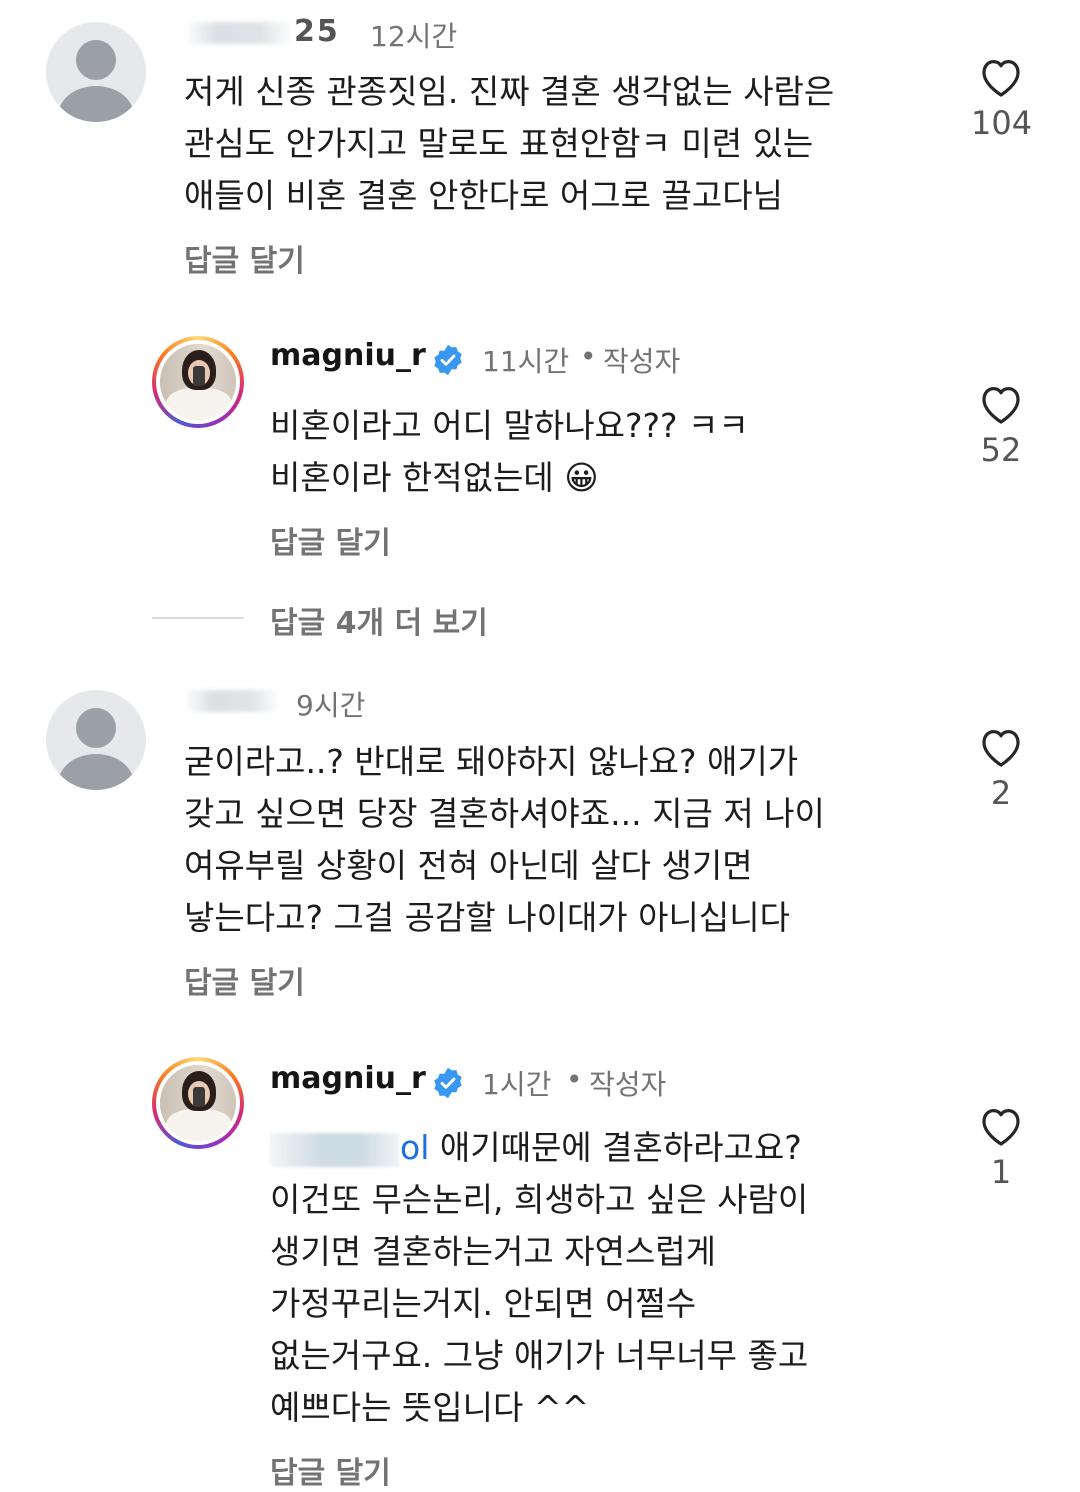  Describe the element at coordinates (1002, 98) in the screenshot. I see `like-button: 104` at that location.